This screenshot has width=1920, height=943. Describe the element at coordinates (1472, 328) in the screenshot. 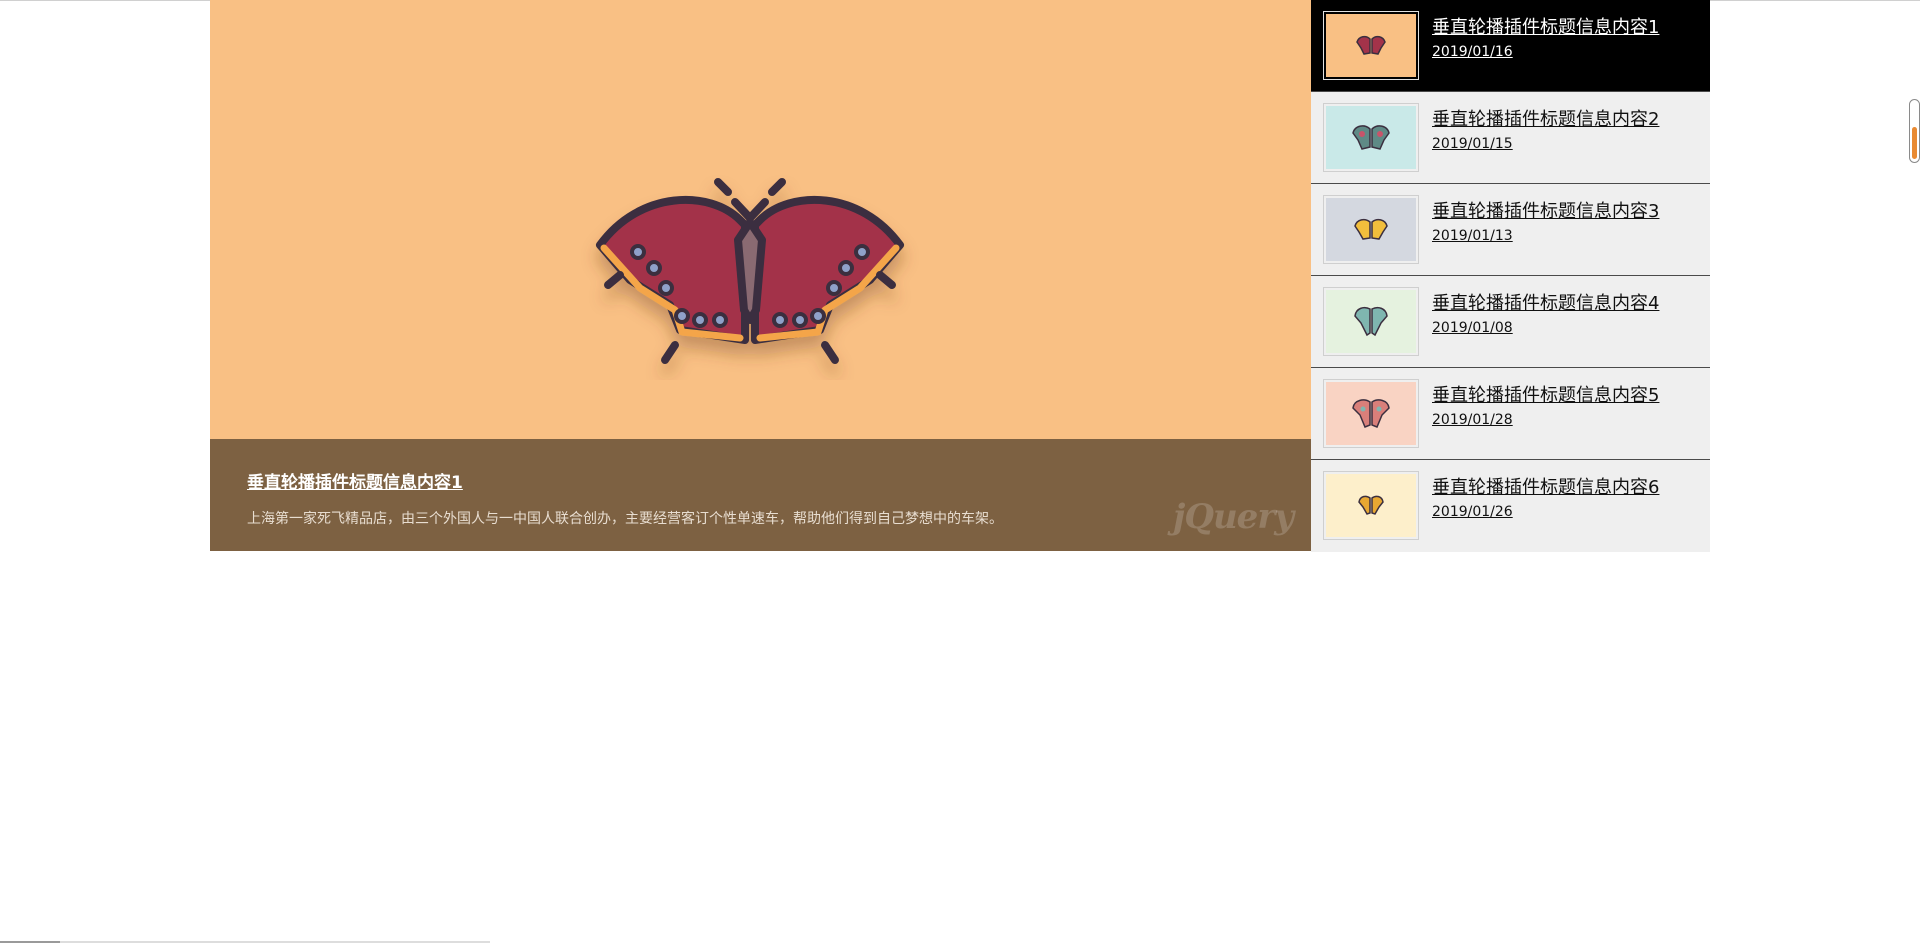

I see `thumbnail-date: 2019/01/08` at that location.